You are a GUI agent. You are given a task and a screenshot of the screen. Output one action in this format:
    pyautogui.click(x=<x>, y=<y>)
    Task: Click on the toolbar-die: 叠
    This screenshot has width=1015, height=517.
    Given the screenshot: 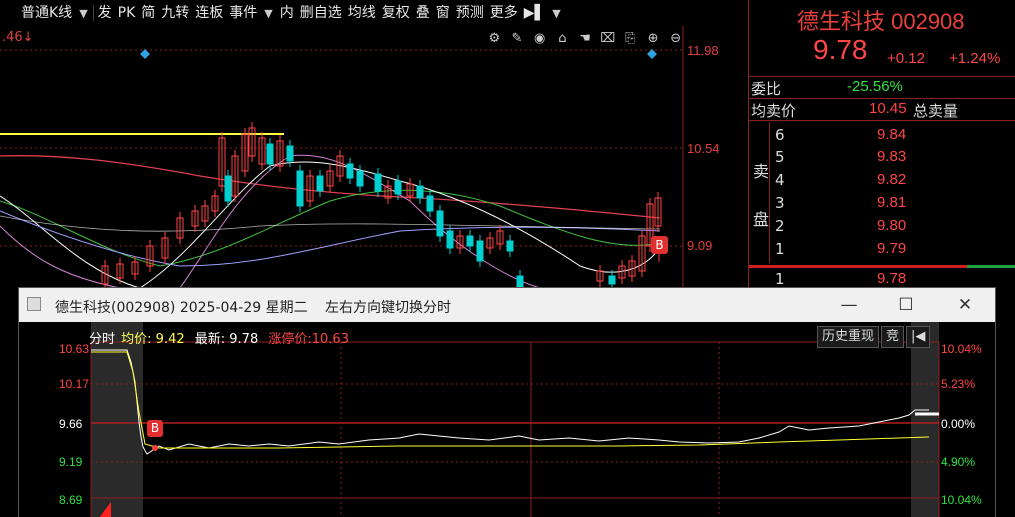 What is the action you would take?
    pyautogui.click(x=423, y=13)
    